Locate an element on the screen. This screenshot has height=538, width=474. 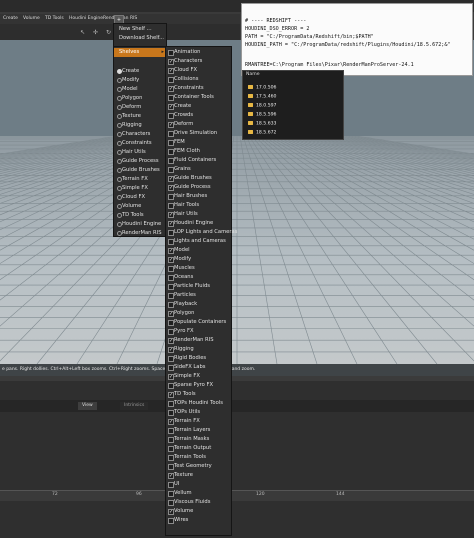
timeline-tick: 96 is located at coordinates (139, 494).